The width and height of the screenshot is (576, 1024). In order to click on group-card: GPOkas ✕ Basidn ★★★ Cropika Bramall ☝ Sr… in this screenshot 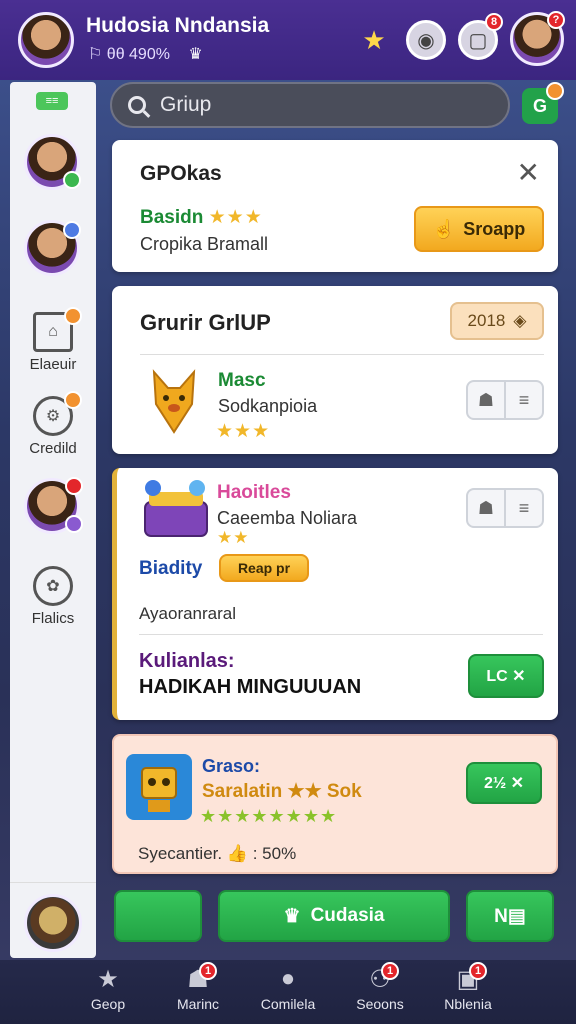, I will do `click(335, 206)`.